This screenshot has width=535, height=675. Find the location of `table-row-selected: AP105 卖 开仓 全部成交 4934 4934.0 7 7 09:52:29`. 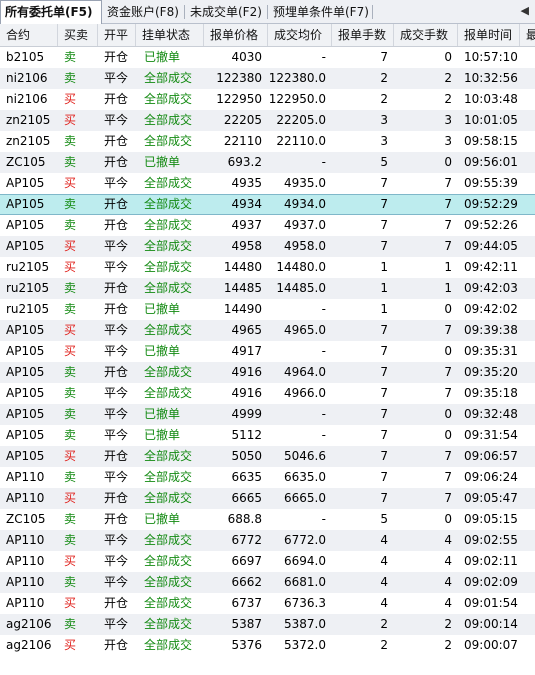

table-row-selected: AP105 卖 开仓 全部成交 4934 4934.0 7 7 09:52:29 is located at coordinates (267, 204).